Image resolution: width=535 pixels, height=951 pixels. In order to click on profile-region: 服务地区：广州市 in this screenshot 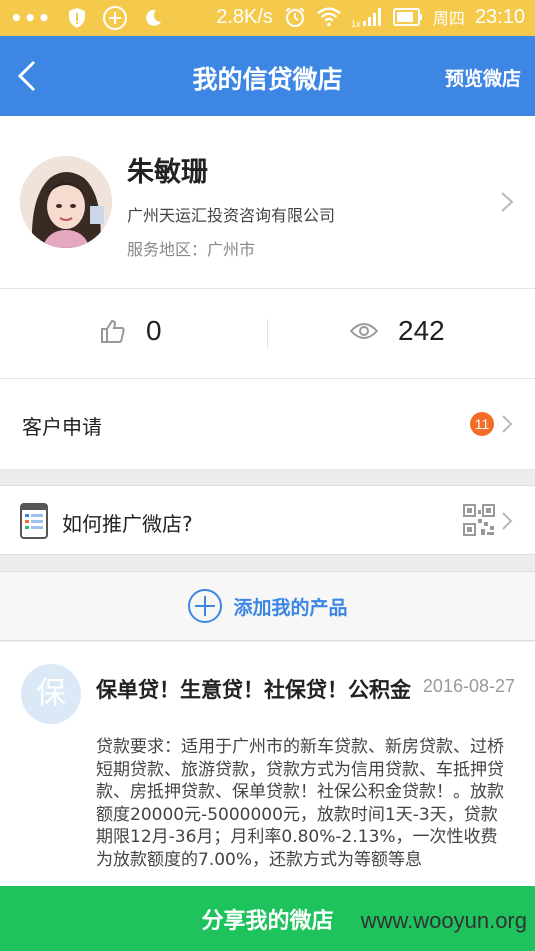, I will do `click(191, 249)`.